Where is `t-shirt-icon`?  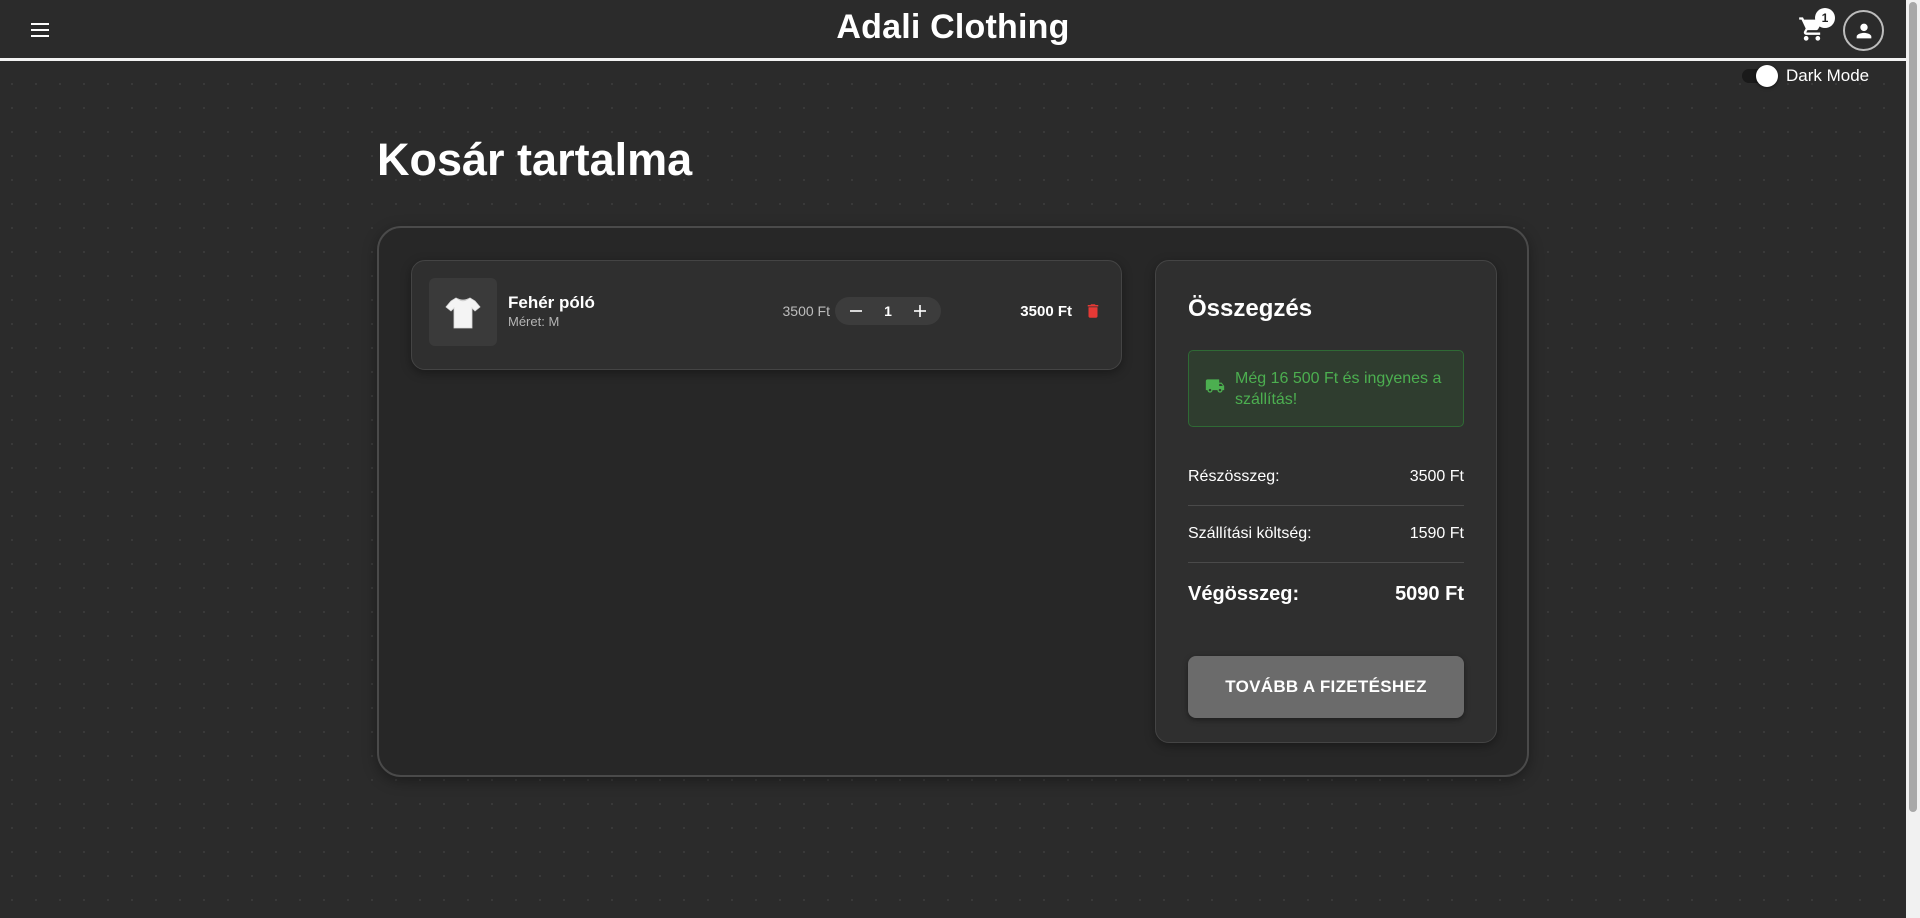 t-shirt-icon is located at coordinates (463, 312).